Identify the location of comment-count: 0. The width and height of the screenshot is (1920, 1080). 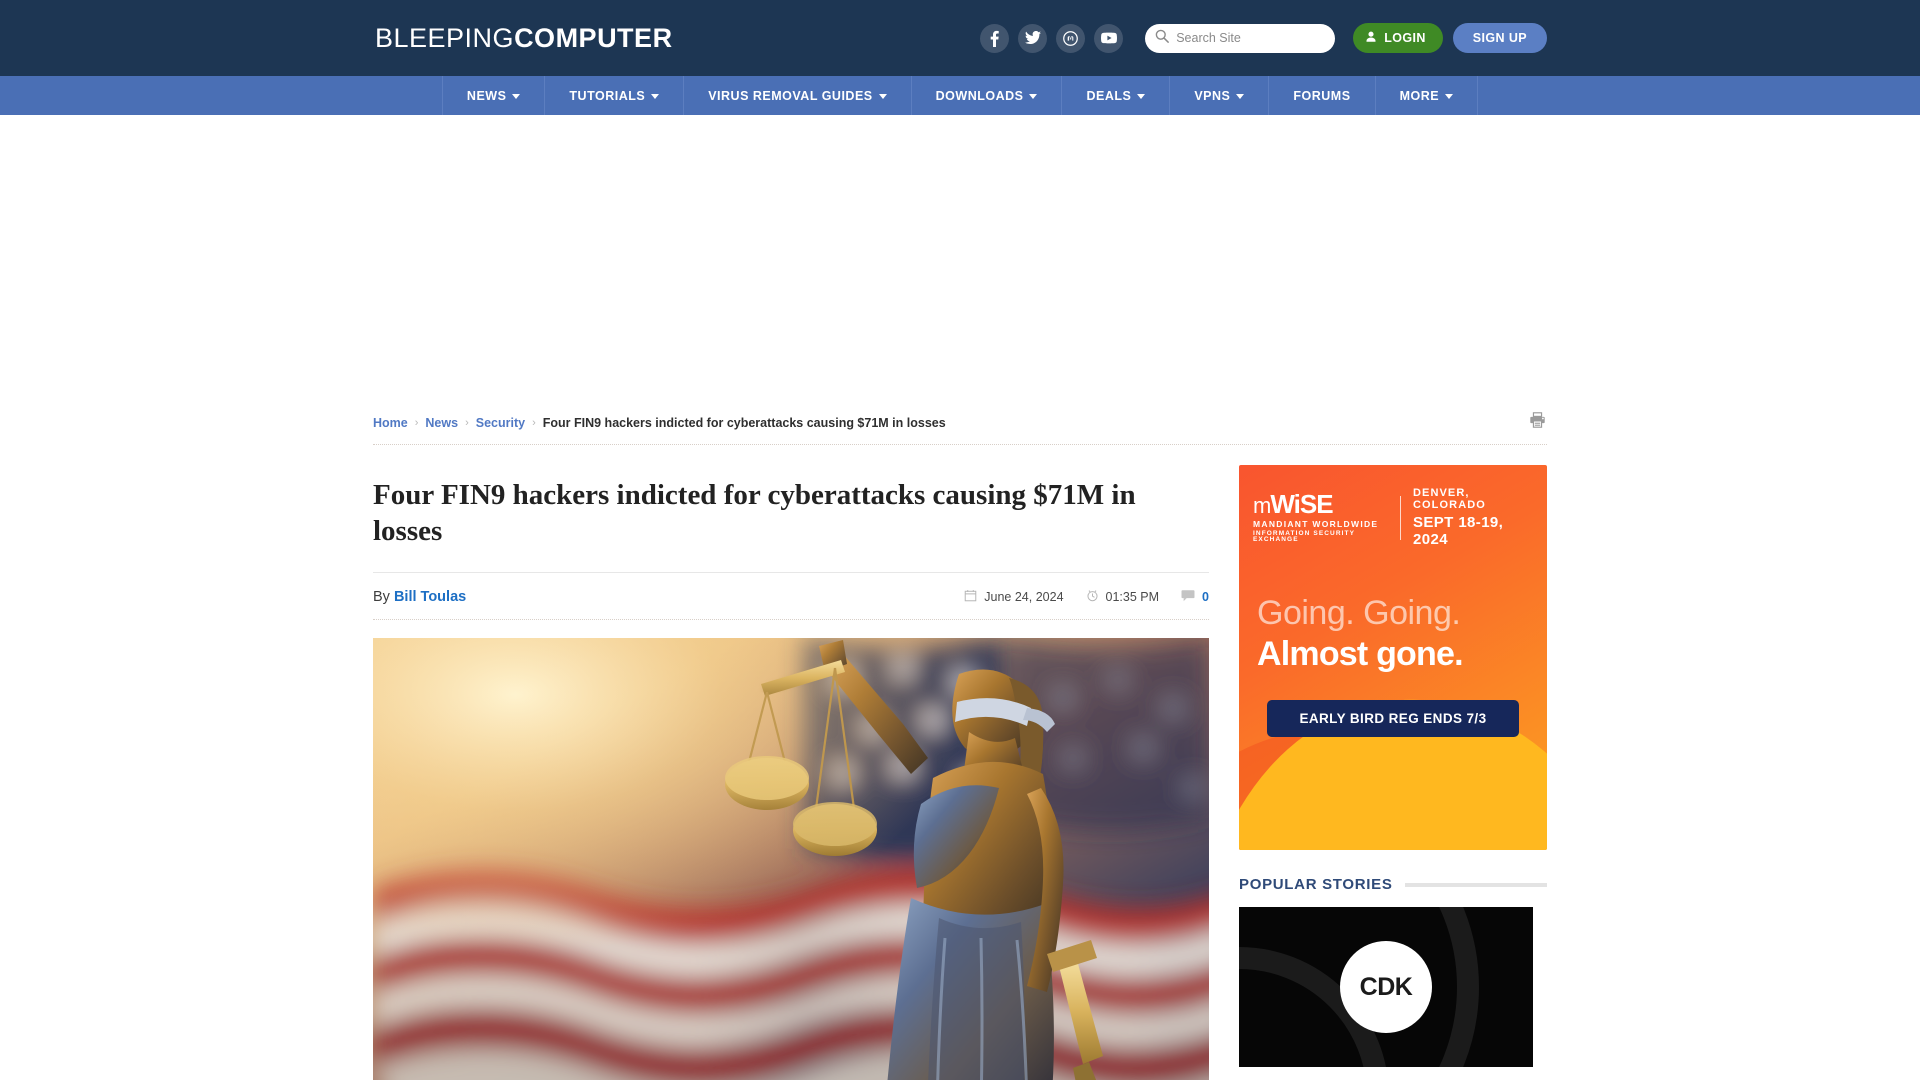
(1195, 597).